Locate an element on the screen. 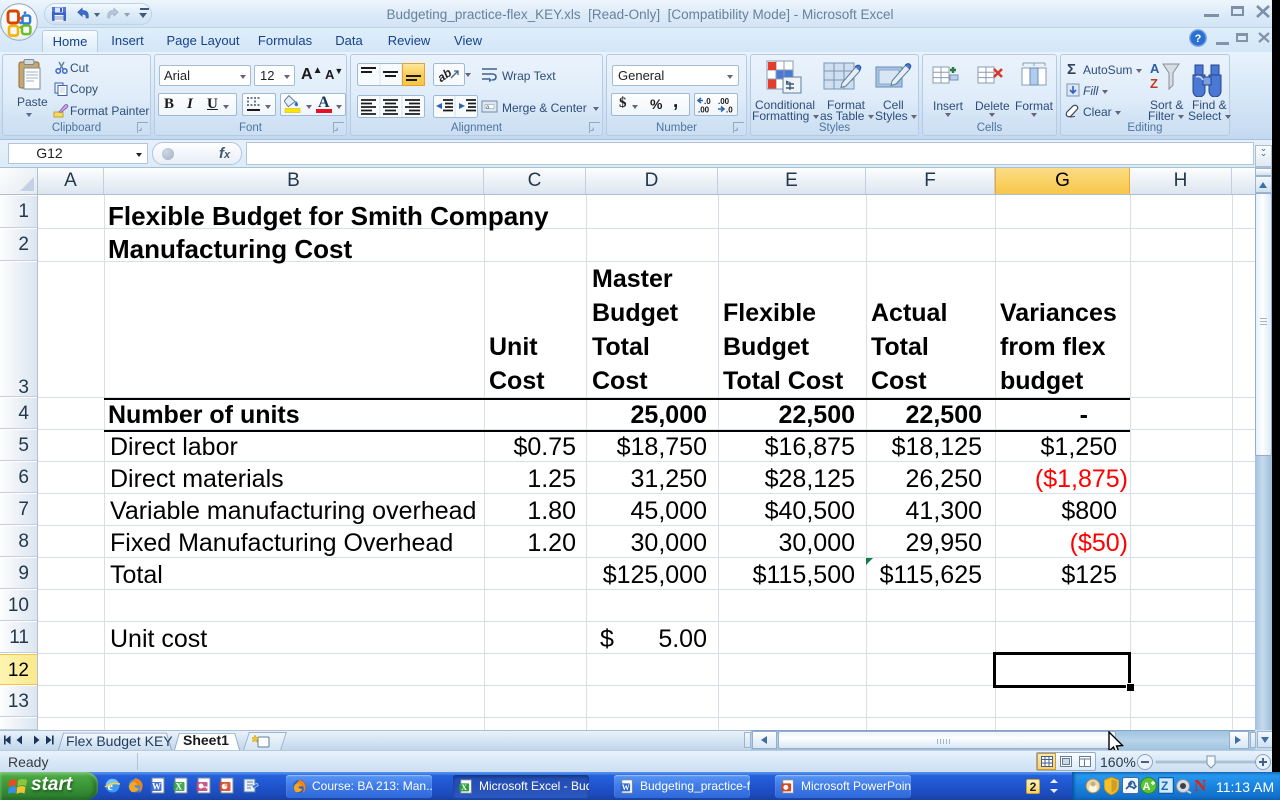  svg-text: .00 is located at coordinates (704, 110).